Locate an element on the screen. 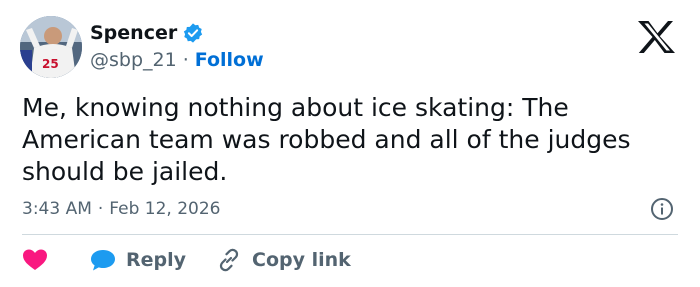 The height and width of the screenshot is (287, 700). reply-bubble-icon is located at coordinates (103, 260).